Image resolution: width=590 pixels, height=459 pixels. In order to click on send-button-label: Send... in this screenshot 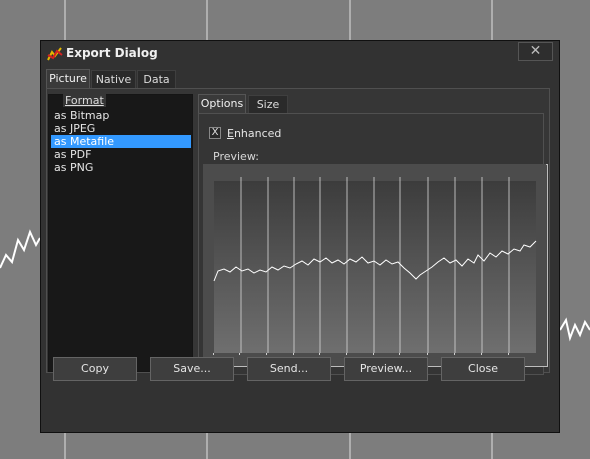, I will do `click(289, 368)`.